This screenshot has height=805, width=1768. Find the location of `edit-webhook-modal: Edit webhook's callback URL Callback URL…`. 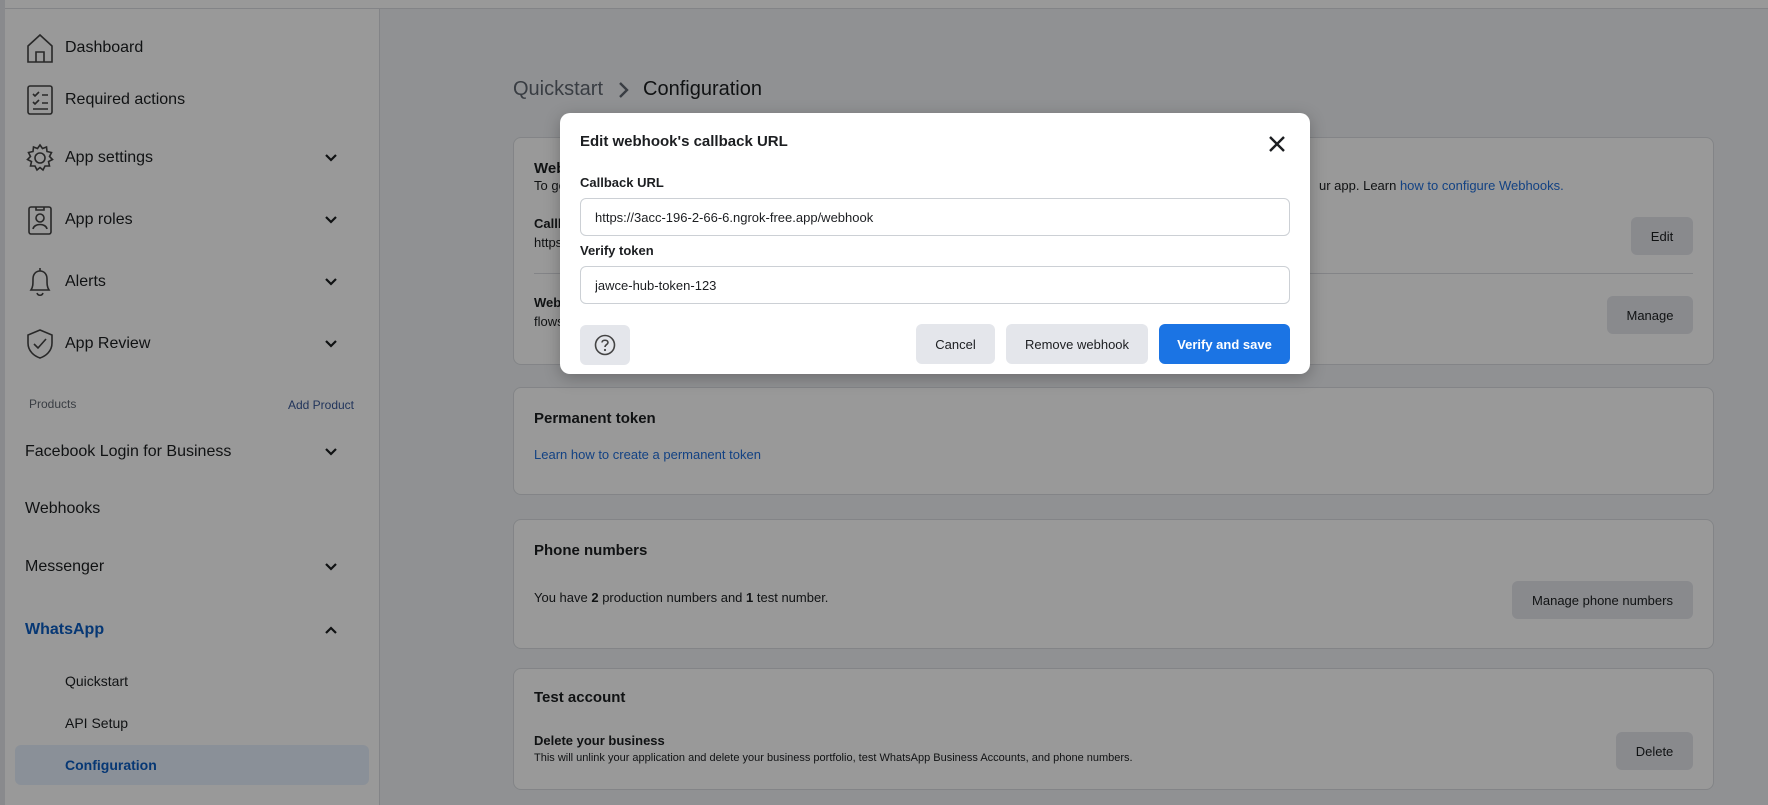

edit-webhook-modal: Edit webhook's callback URL Callback URL… is located at coordinates (935, 243).